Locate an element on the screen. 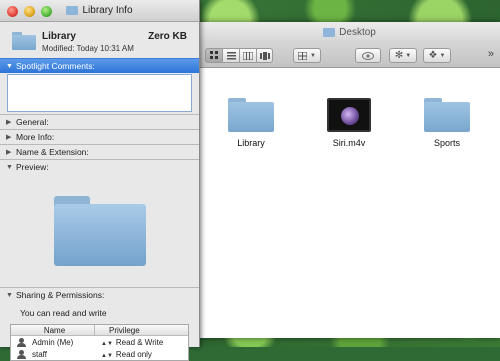 The image size is (500, 361). finder-titlebar: Desktop is located at coordinates (349, 32).